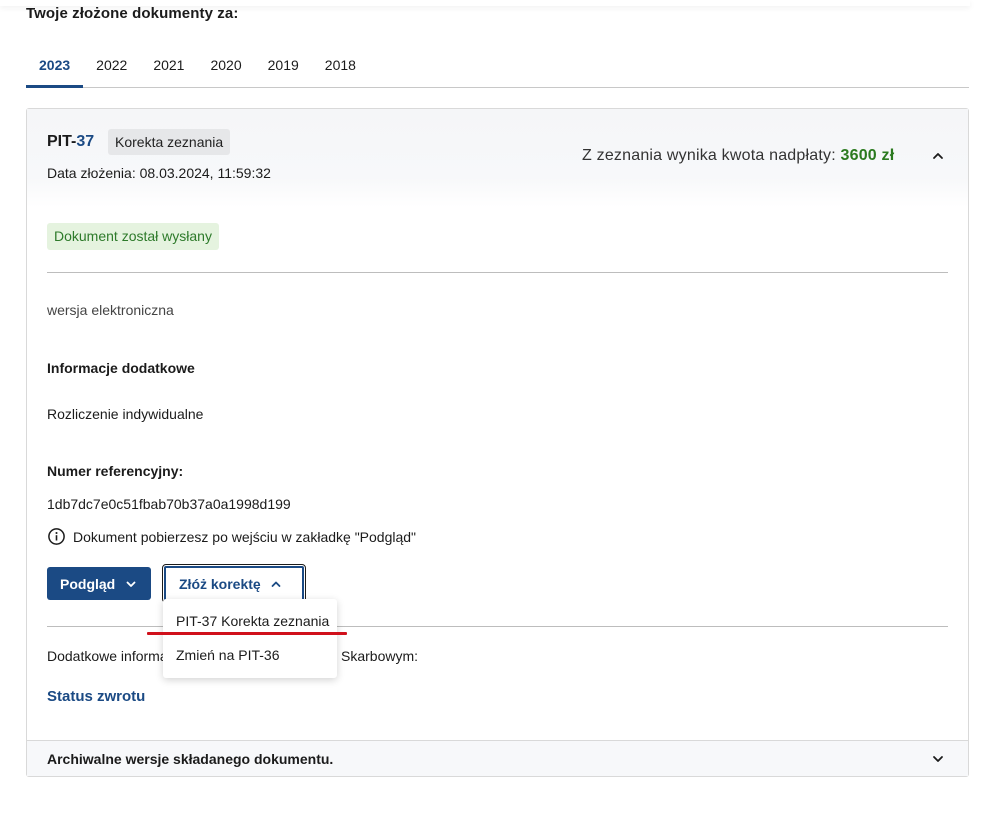 The width and height of the screenshot is (1000, 817). Describe the element at coordinates (85, 141) in the screenshot. I see `document-type-number: 37` at that location.